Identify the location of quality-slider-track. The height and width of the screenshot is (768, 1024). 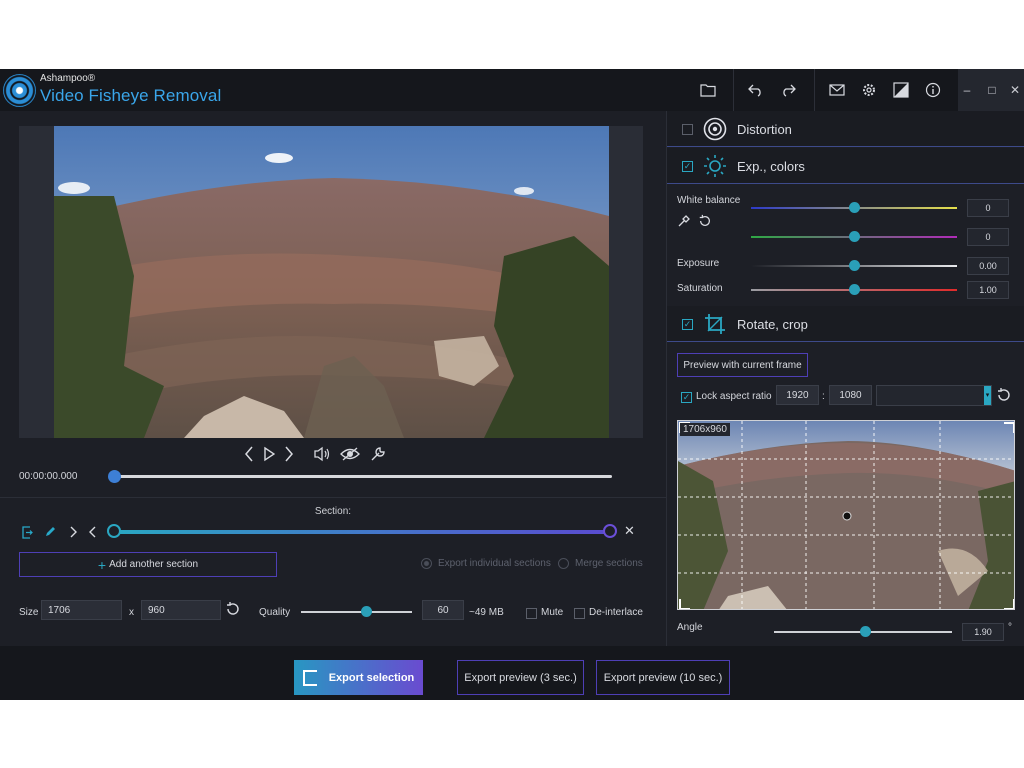
(356, 612).